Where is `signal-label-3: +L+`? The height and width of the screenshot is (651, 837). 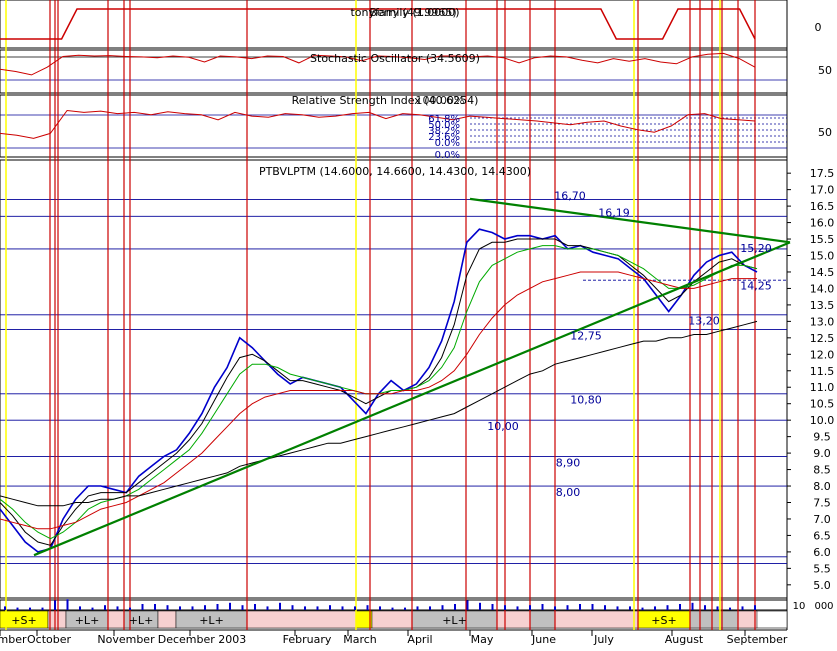 signal-label-3: +L+ is located at coordinates (211, 620).